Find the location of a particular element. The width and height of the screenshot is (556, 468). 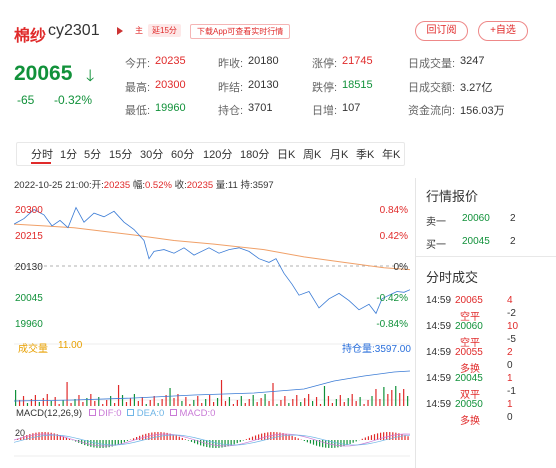

y-left-label: 19960 is located at coordinates (29, 324).